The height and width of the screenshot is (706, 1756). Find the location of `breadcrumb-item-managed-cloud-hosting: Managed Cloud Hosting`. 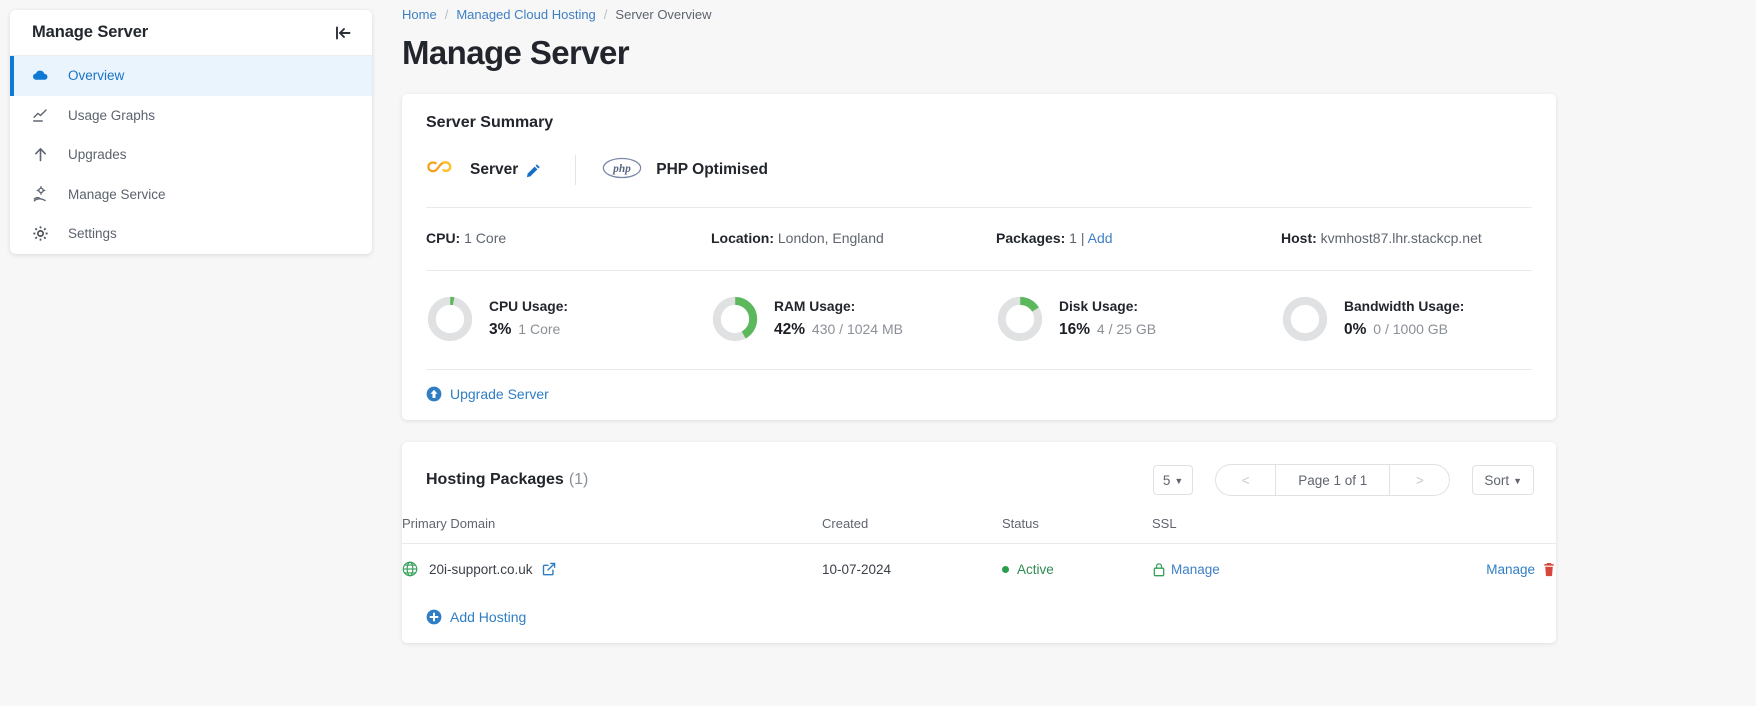

breadcrumb-item-managed-cloud-hosting: Managed Cloud Hosting is located at coordinates (525, 14).